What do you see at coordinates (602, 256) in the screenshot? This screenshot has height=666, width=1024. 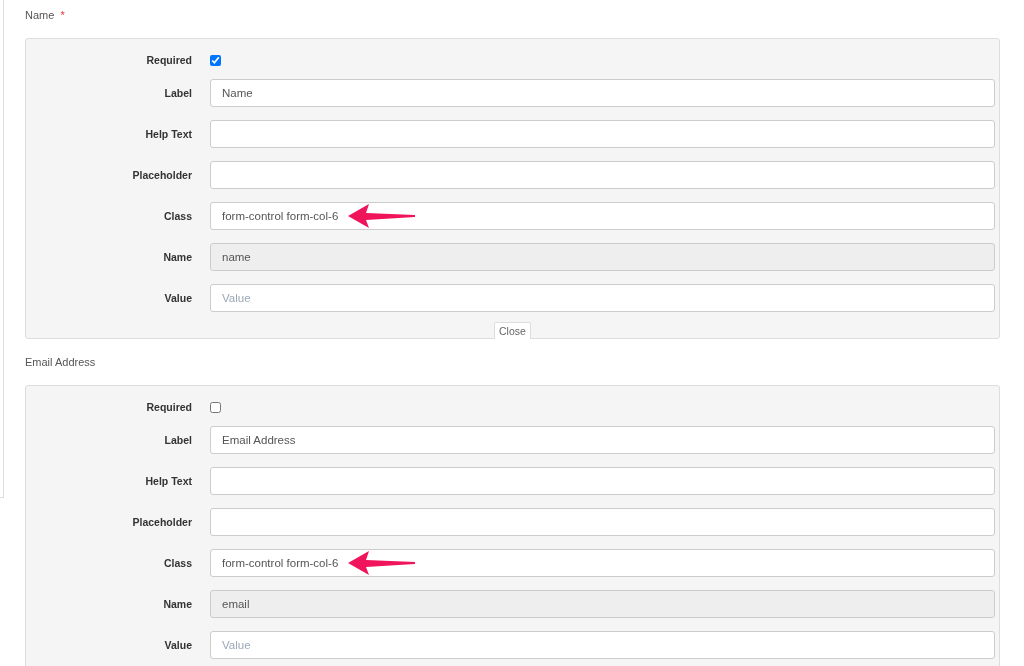 I see `readonly-input: name` at bounding box center [602, 256].